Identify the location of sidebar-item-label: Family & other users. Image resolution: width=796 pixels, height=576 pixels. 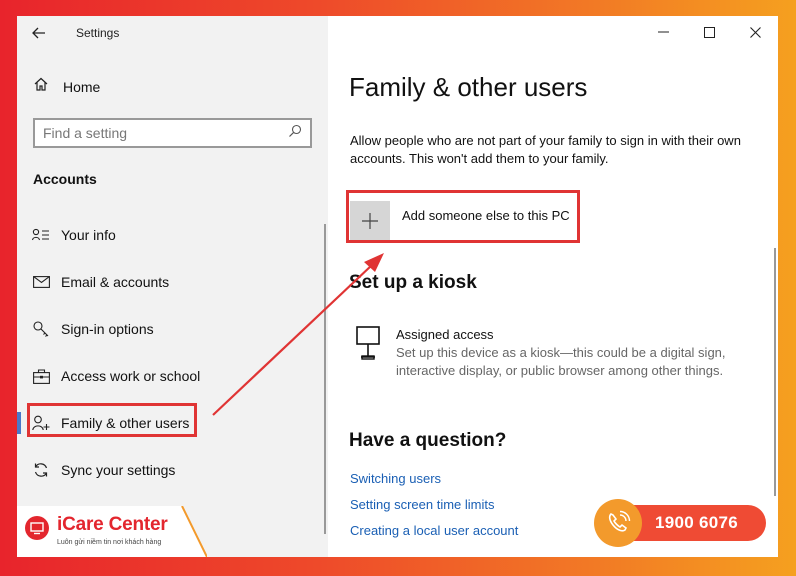
(125, 423).